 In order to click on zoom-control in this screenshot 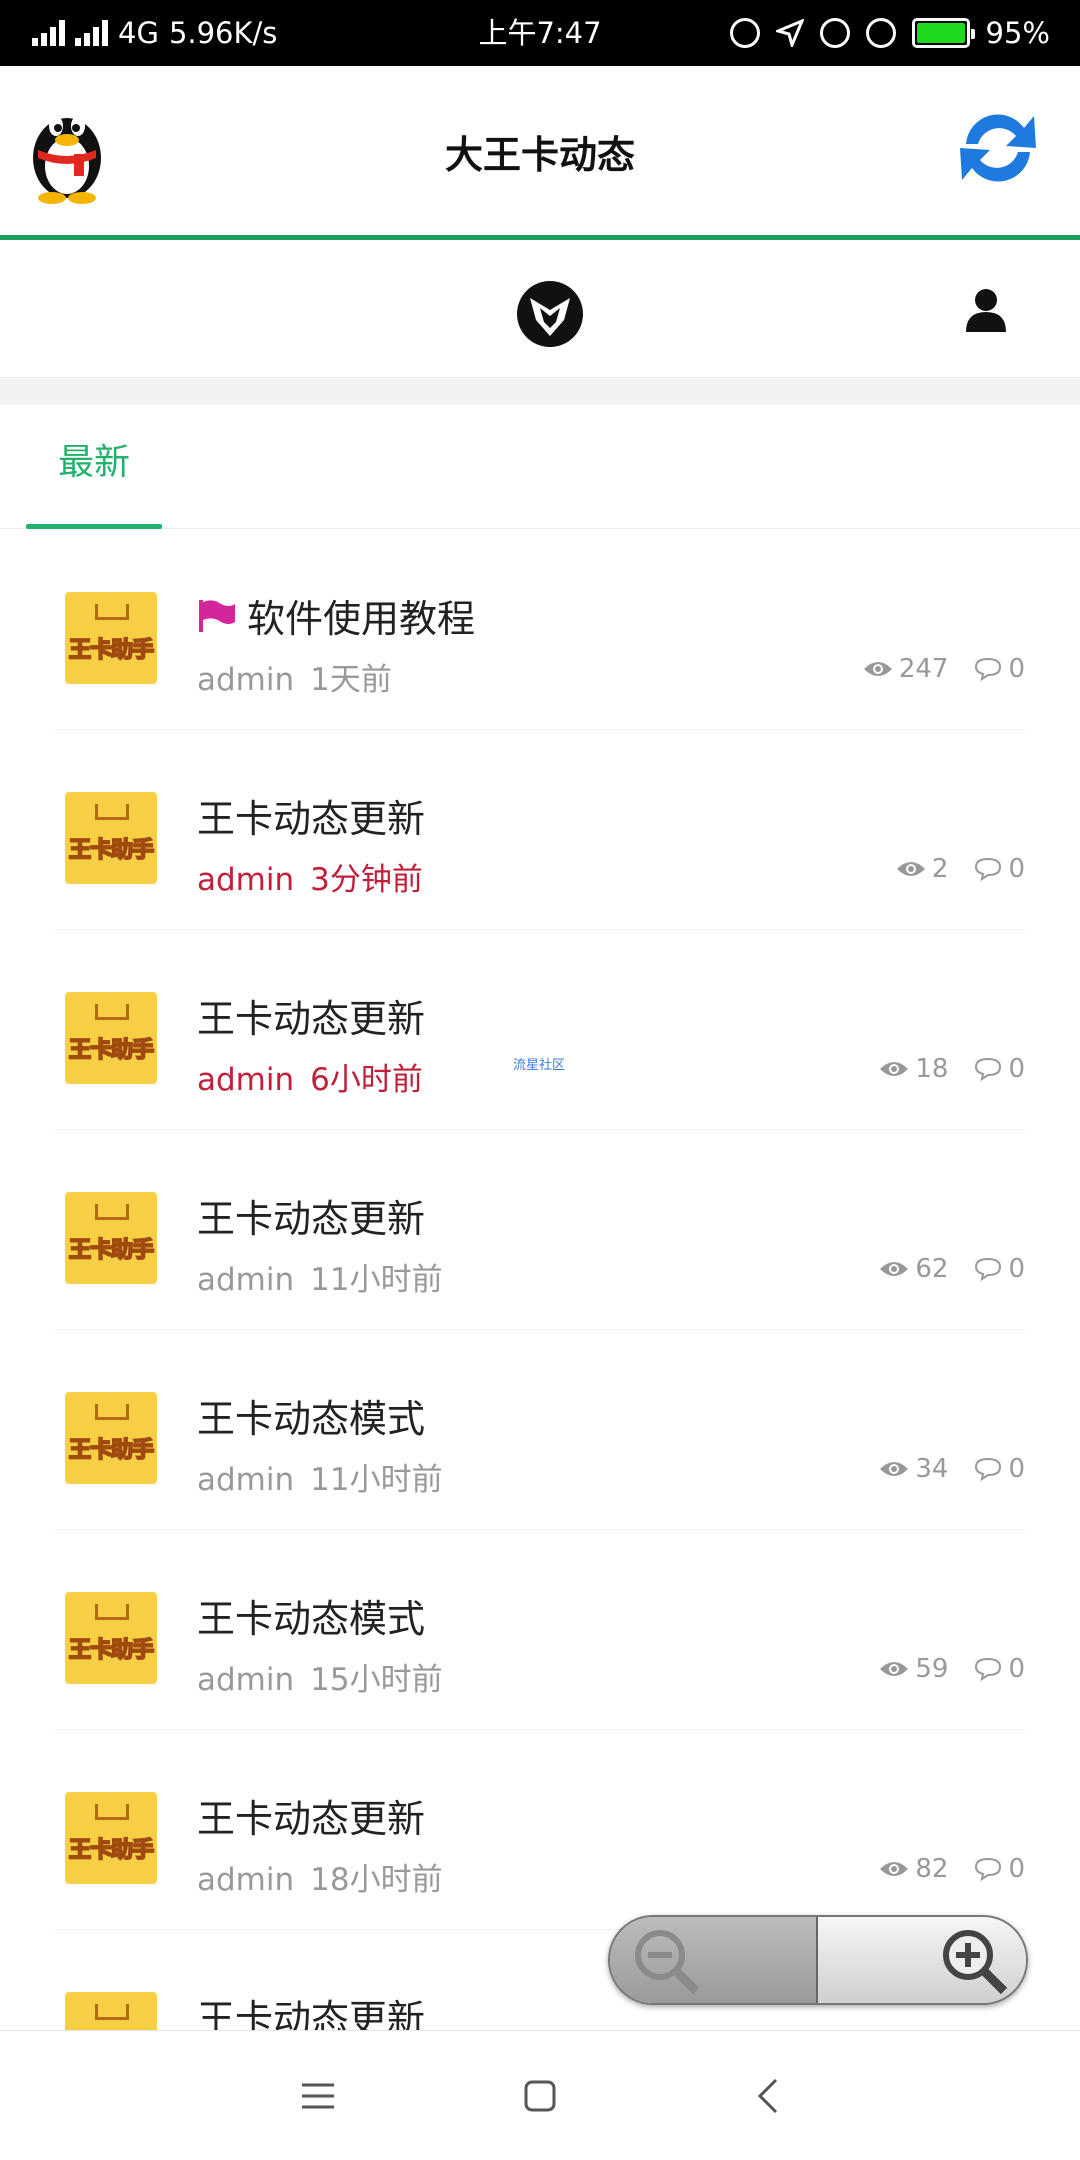, I will do `click(818, 1960)`.